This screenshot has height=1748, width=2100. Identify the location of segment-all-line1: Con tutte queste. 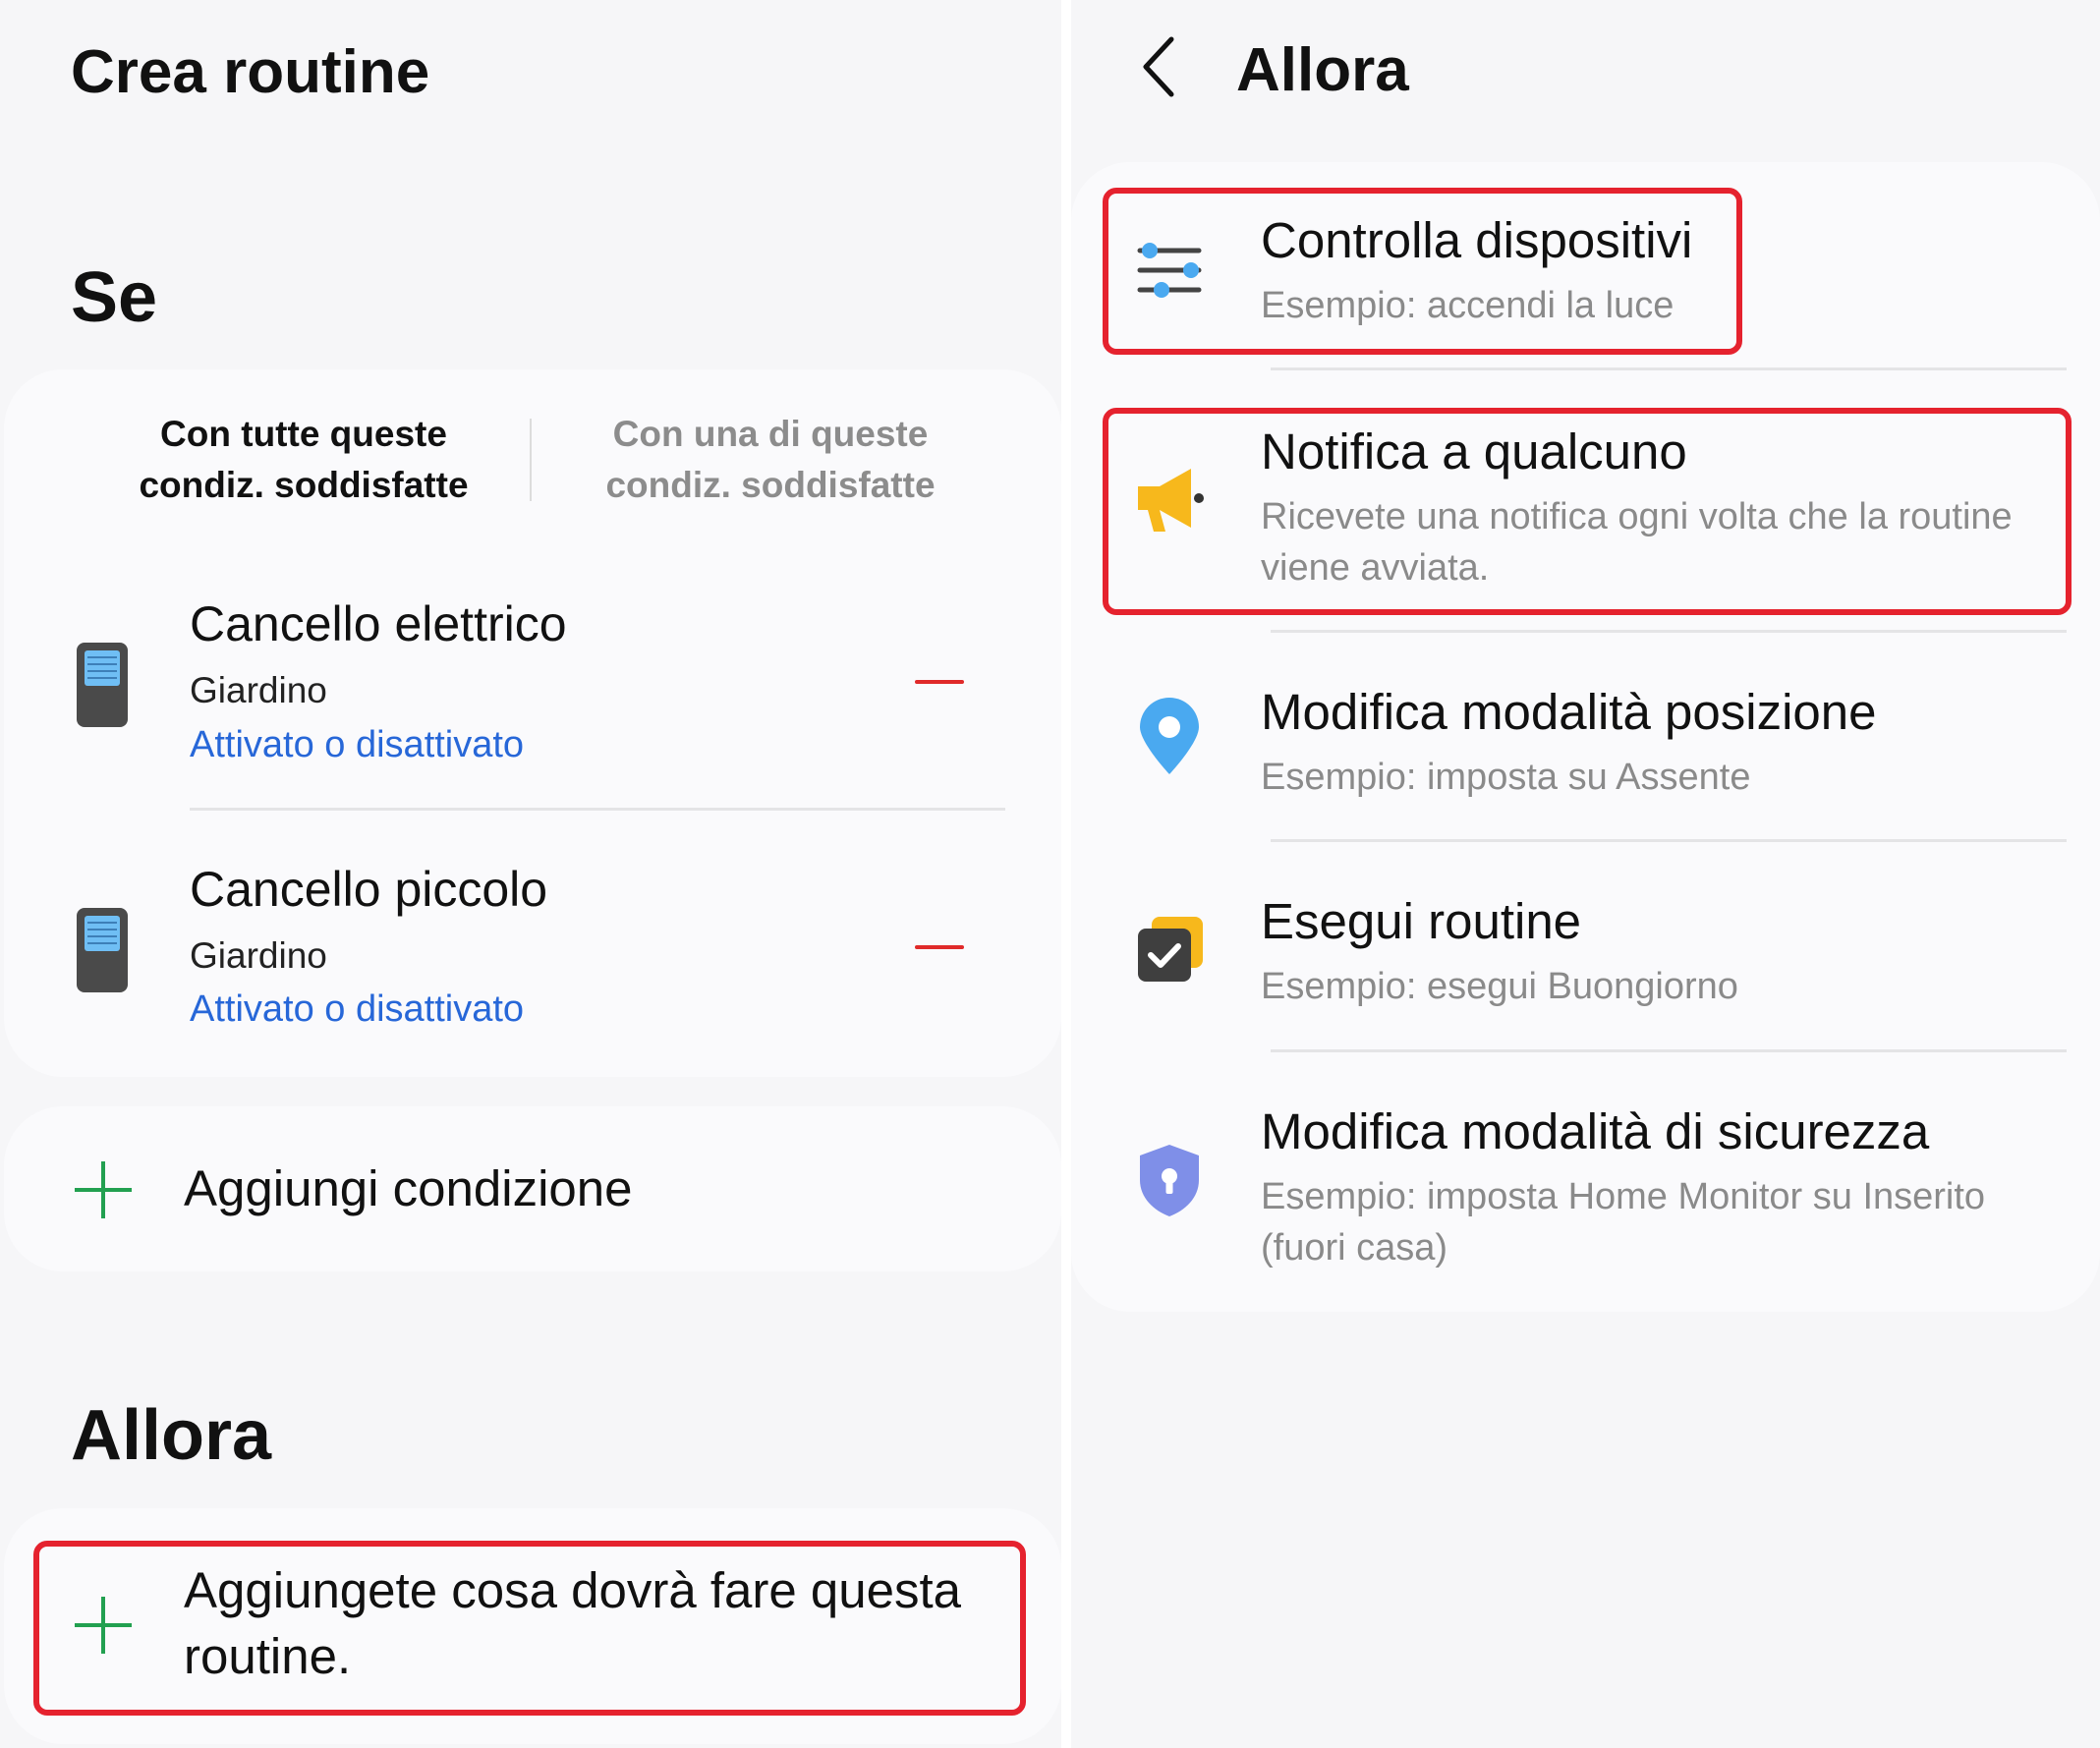
(303, 434).